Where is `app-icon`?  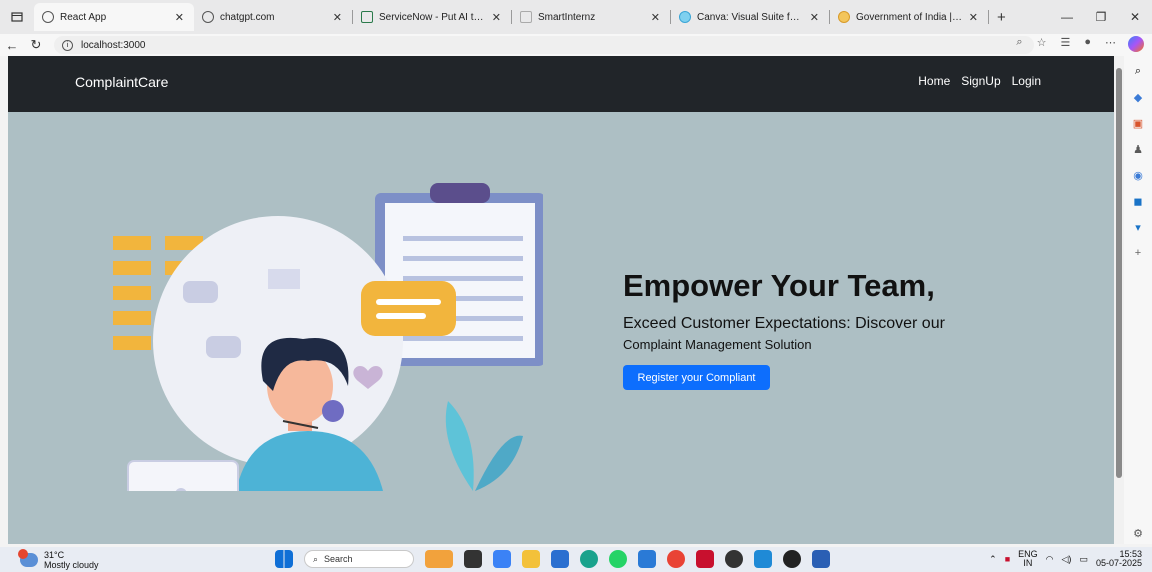
app-icon is located at coordinates (647, 559).